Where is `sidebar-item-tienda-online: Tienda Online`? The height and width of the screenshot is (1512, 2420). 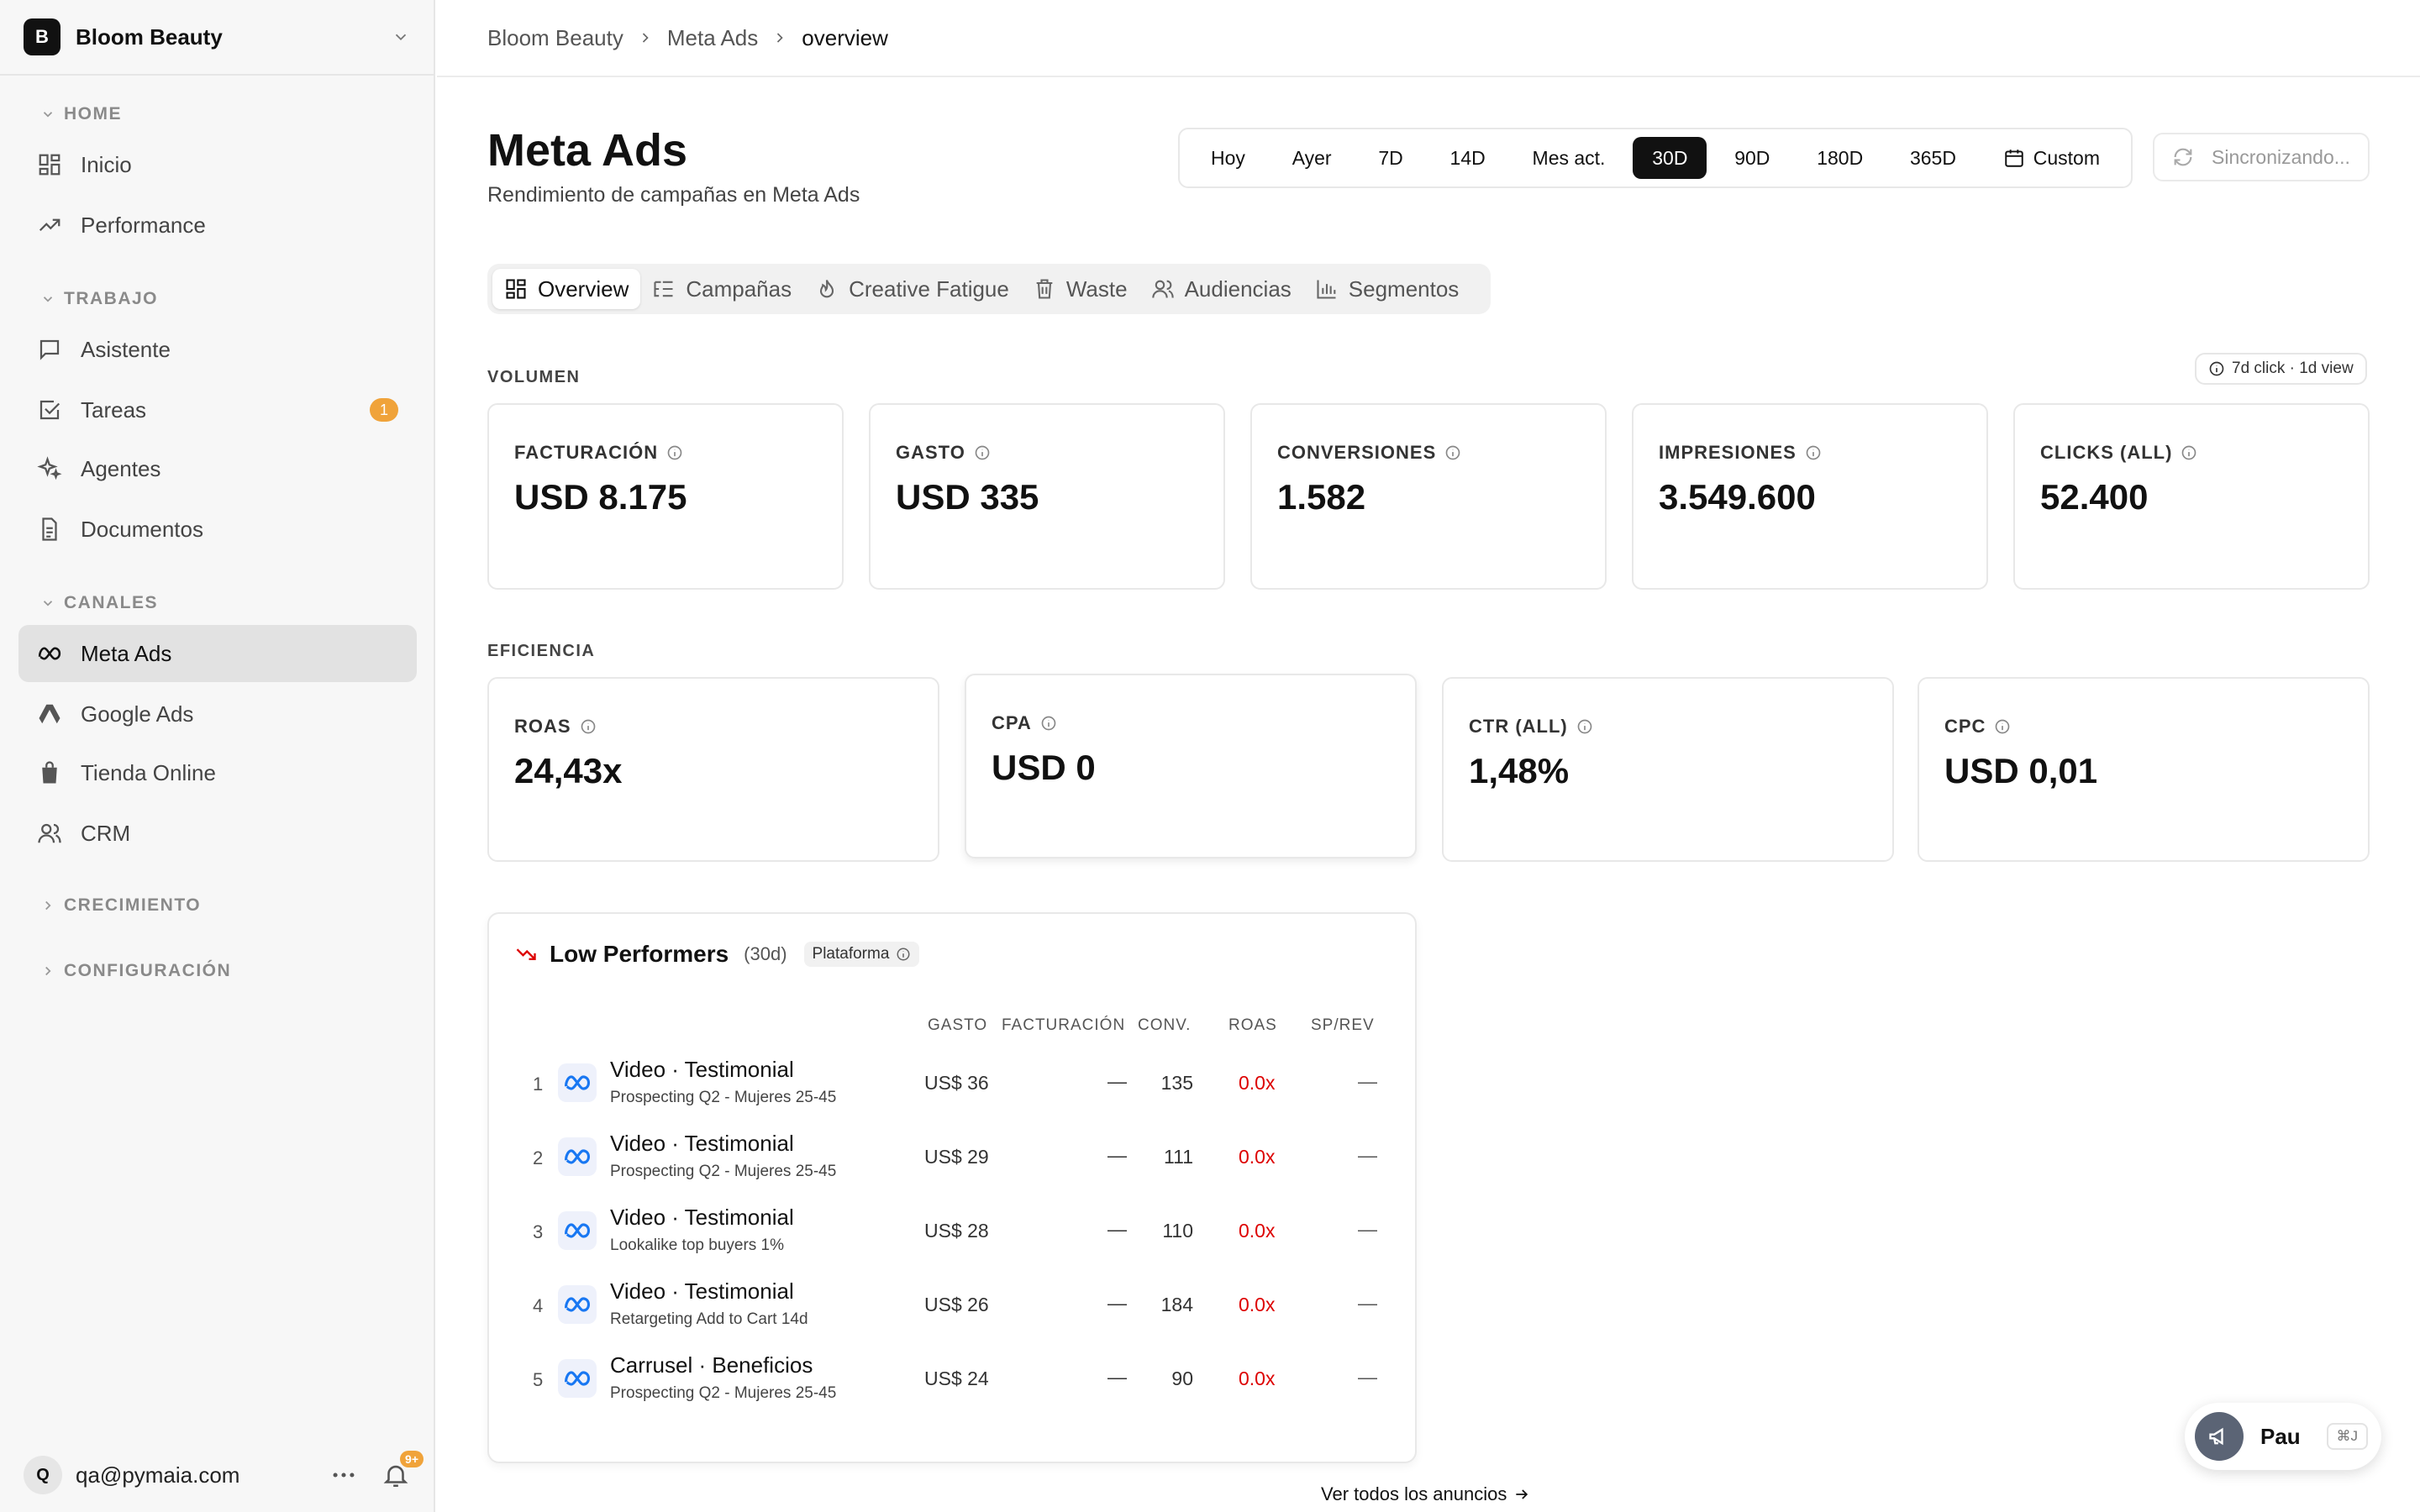 sidebar-item-tienda-online: Tienda Online is located at coordinates (218, 772).